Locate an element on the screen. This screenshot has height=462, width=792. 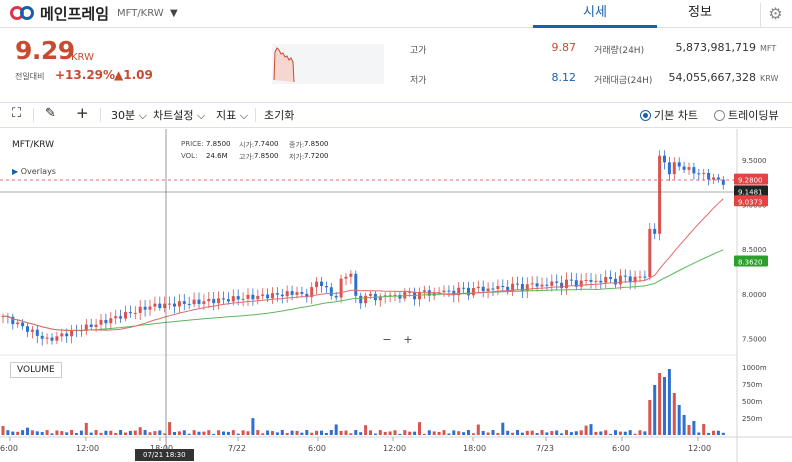
zoom-out-button: − is located at coordinates (387, 341).